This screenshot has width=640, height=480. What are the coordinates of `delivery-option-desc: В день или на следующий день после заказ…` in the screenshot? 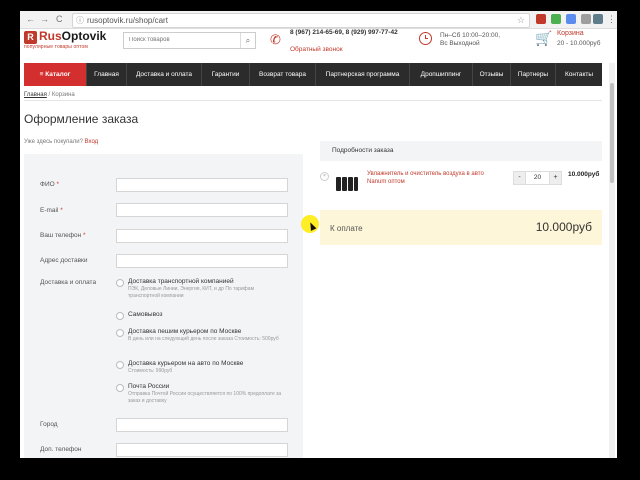 It's located at (203, 339).